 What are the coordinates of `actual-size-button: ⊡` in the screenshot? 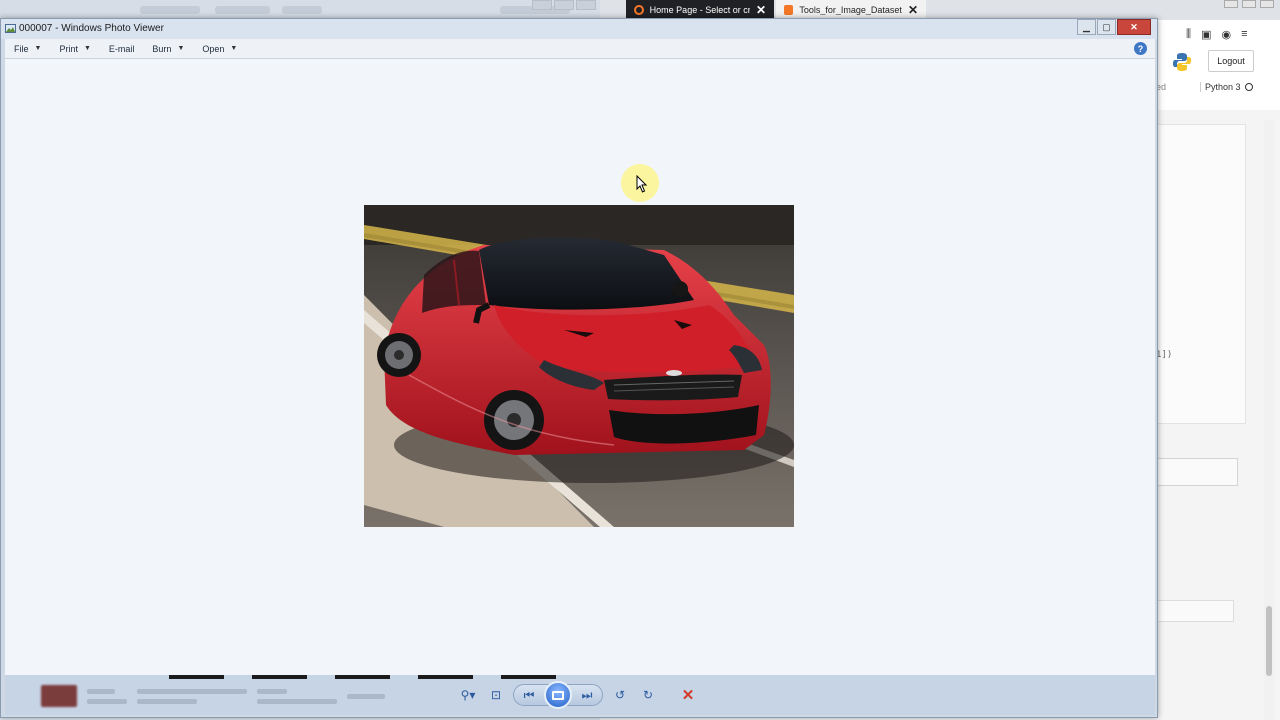 It's located at (496, 695).